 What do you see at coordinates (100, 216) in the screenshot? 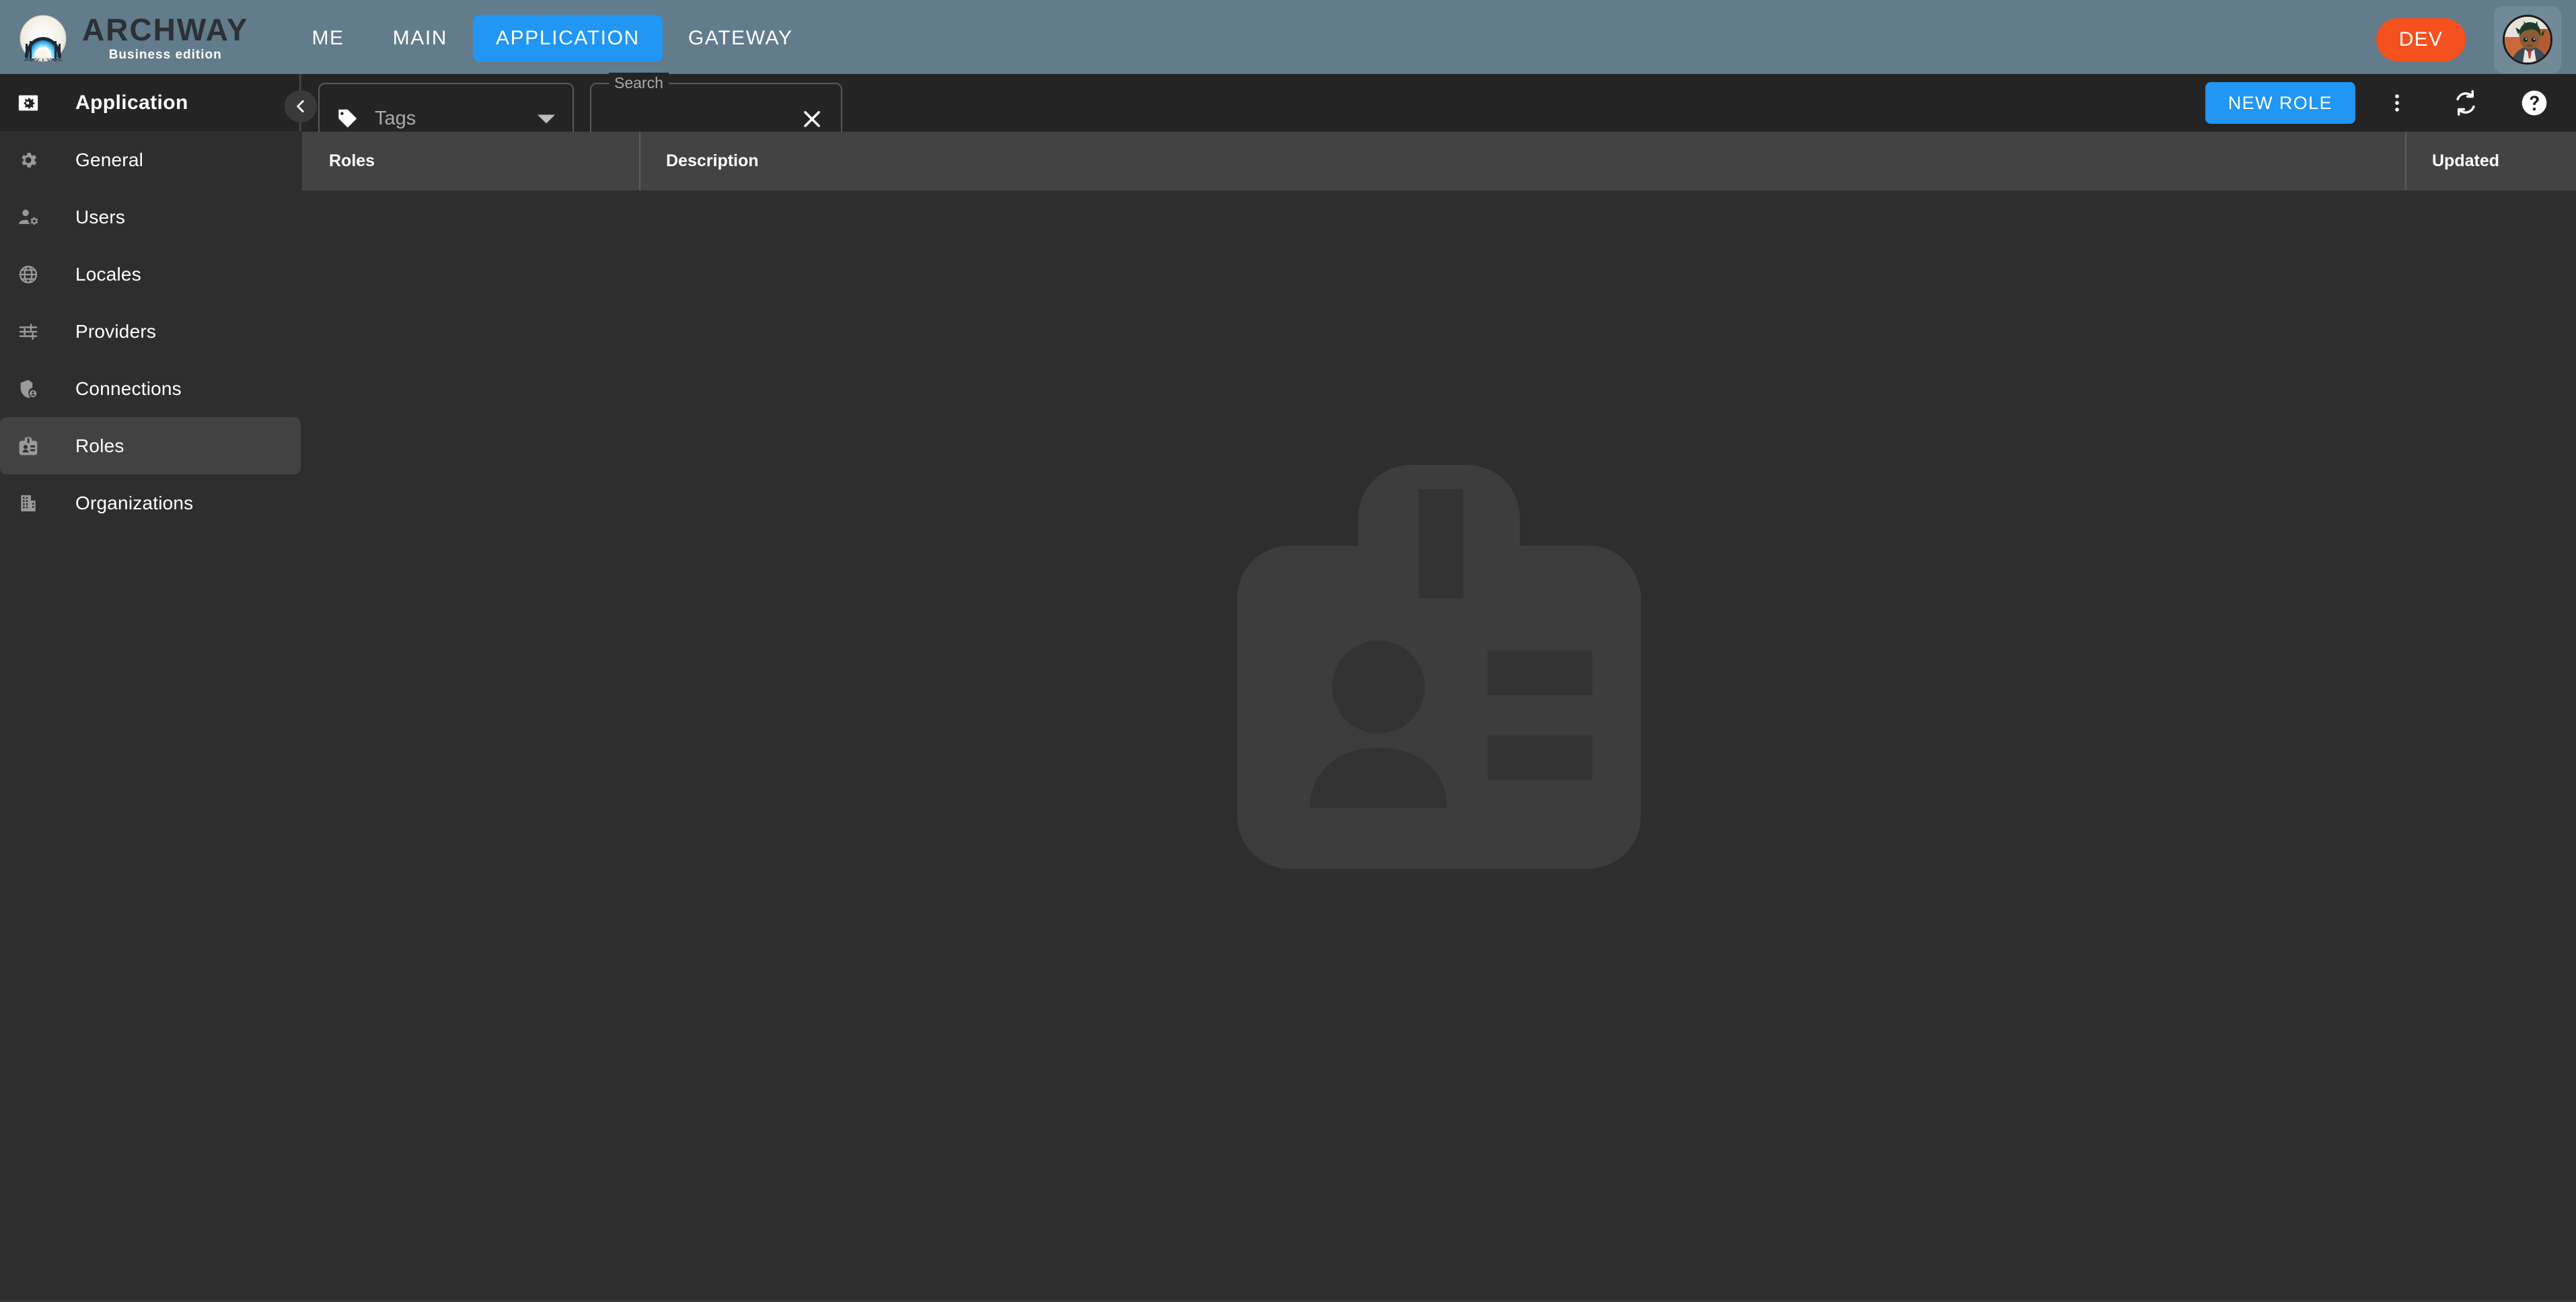
I see `sidebar-item-label: Users` at bounding box center [100, 216].